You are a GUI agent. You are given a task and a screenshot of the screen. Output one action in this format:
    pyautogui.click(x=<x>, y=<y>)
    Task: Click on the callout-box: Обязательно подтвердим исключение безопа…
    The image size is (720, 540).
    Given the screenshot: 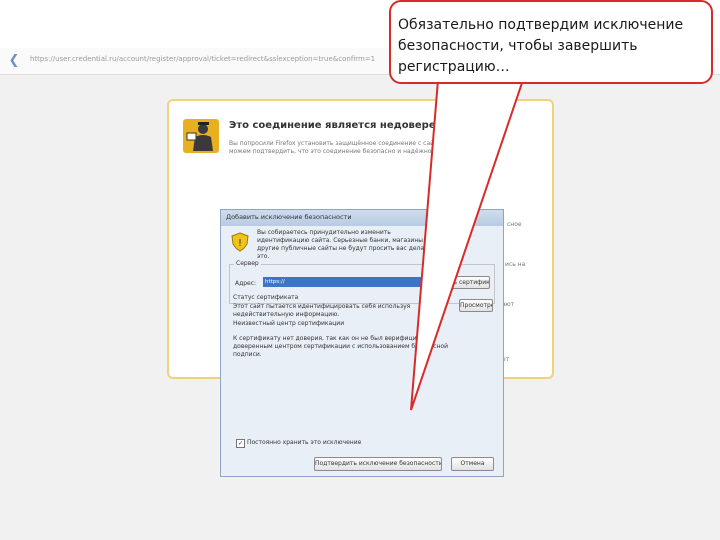 What is the action you would take?
    pyautogui.click(x=551, y=42)
    